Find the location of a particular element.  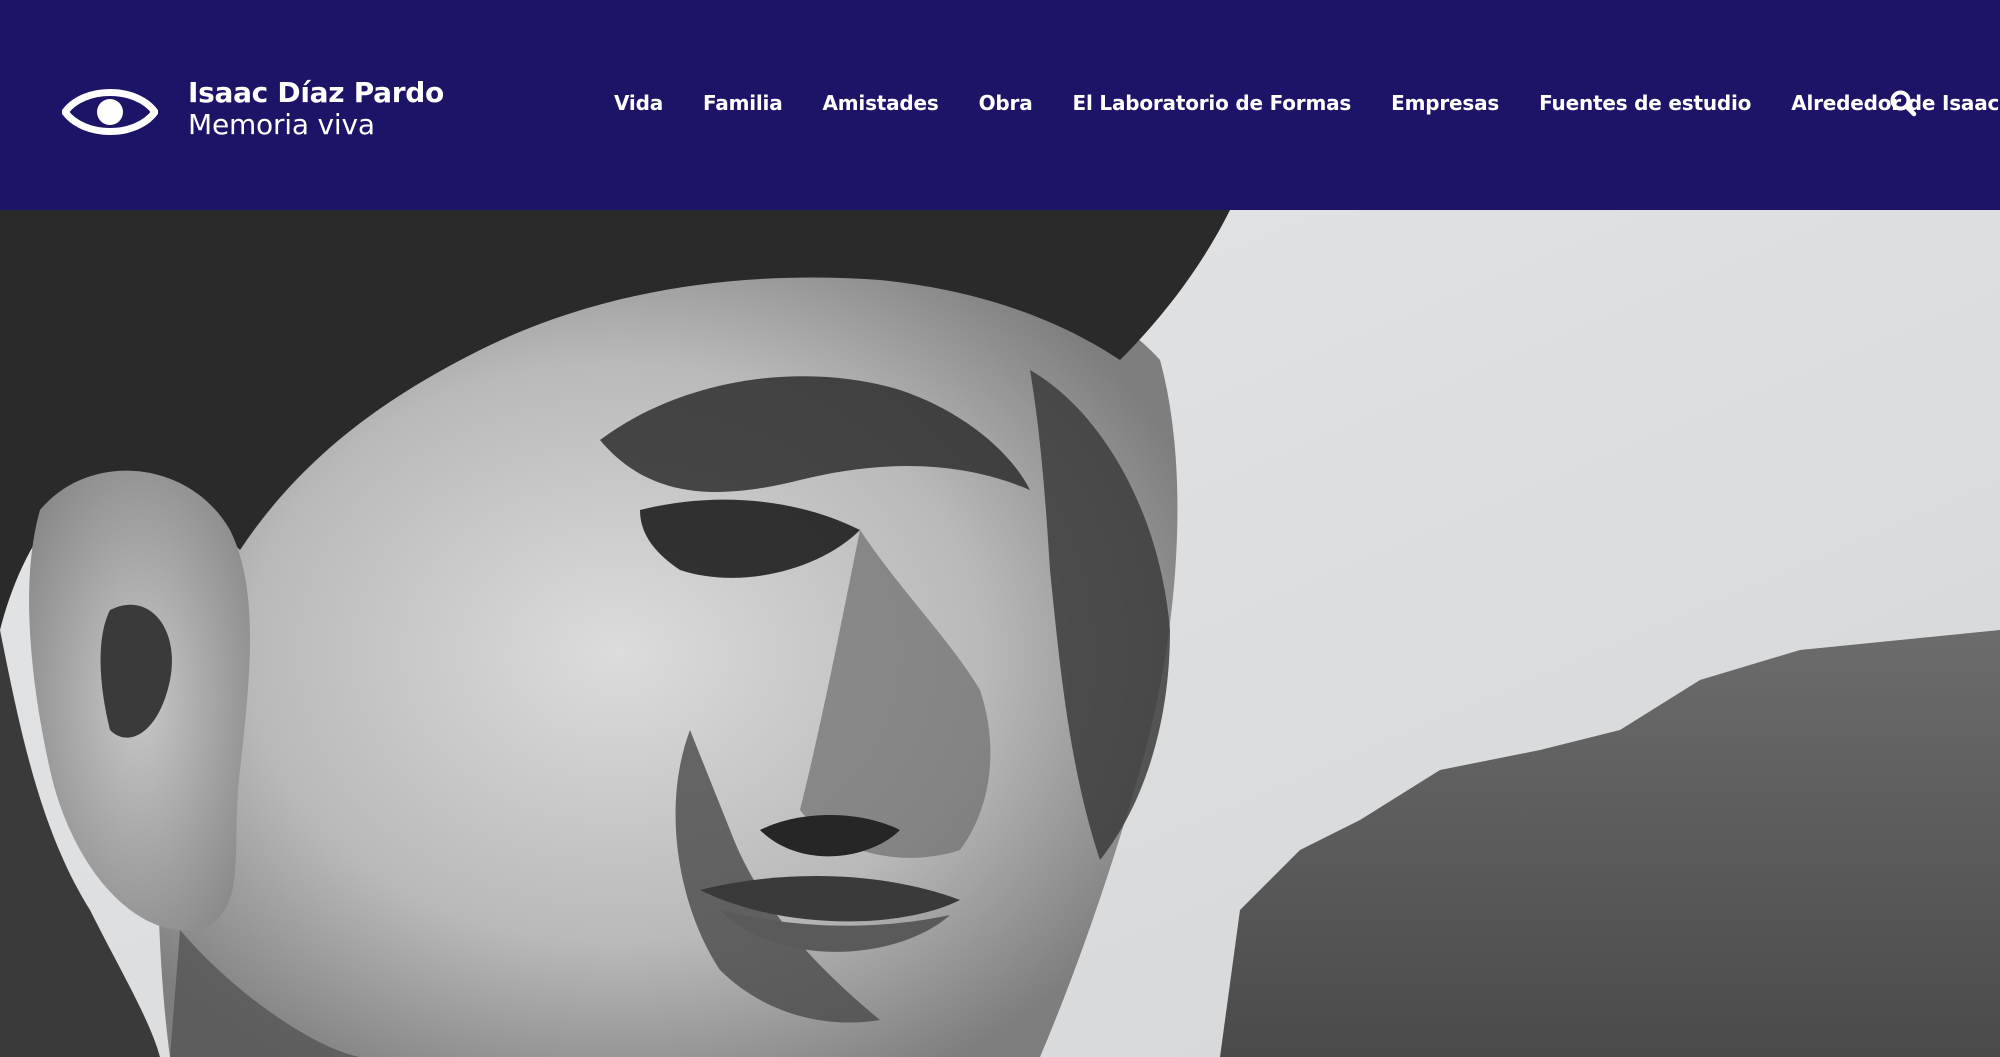

search-icon is located at coordinates (1903, 103).